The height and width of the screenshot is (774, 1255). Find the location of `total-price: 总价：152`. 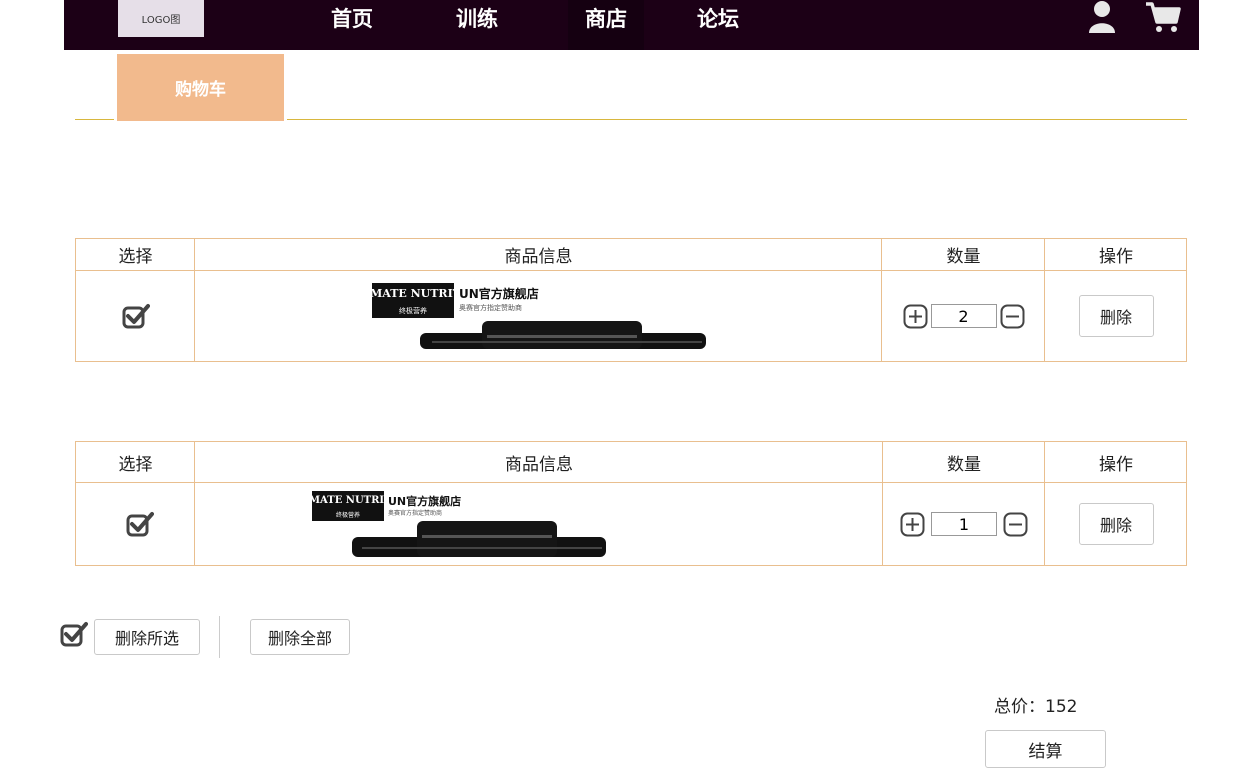

total-price: 总价：152 is located at coordinates (1036, 707).